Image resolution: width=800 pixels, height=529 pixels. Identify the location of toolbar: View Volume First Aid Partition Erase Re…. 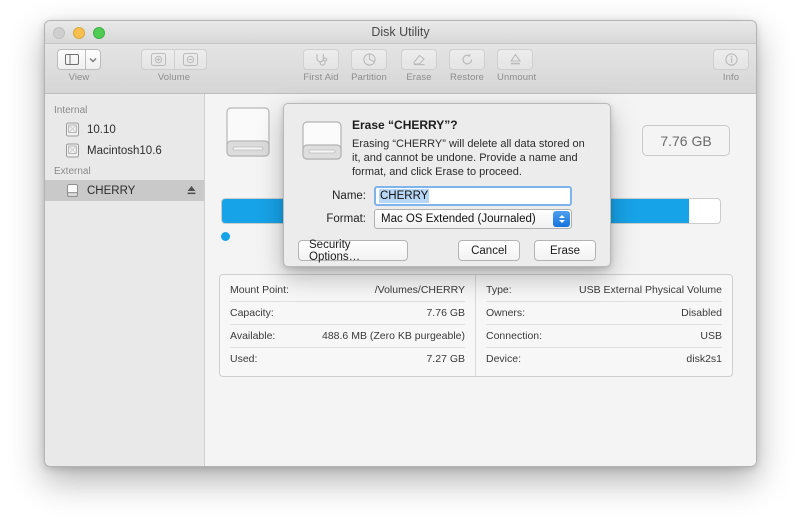
(400, 69).